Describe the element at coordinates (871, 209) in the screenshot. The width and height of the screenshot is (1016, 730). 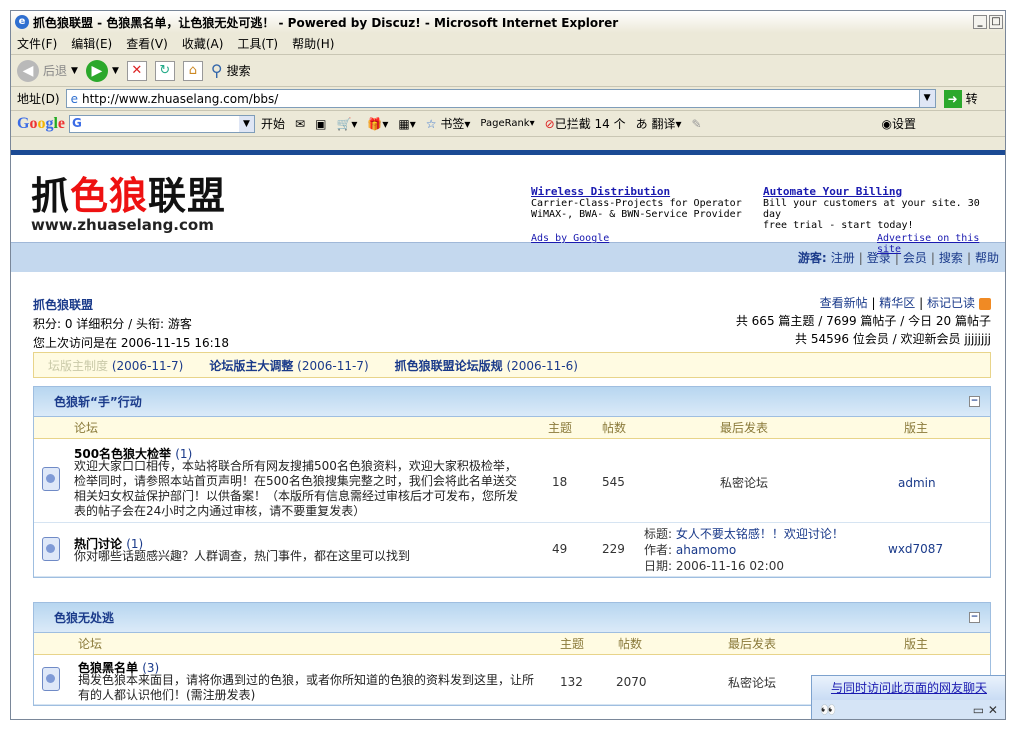
I see `ad-2-line1: Bill your customers at your site. 30 day` at that location.